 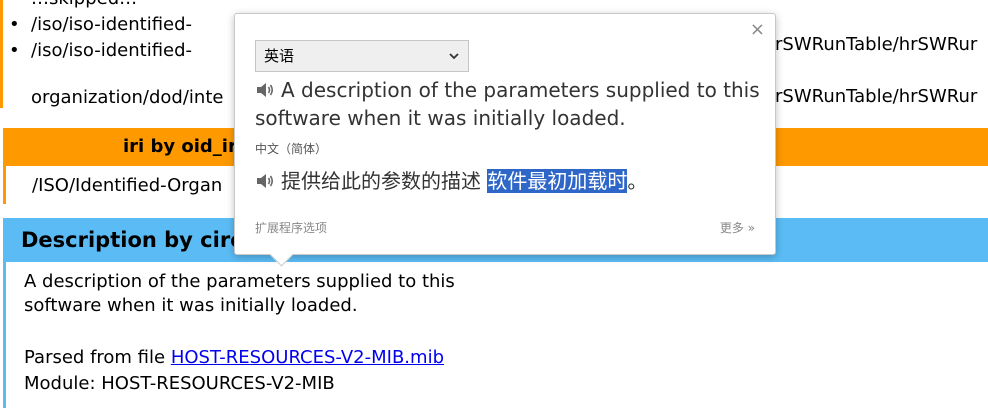 What do you see at coordinates (454, 56) in the screenshot?
I see `chevron-down-icon` at bounding box center [454, 56].